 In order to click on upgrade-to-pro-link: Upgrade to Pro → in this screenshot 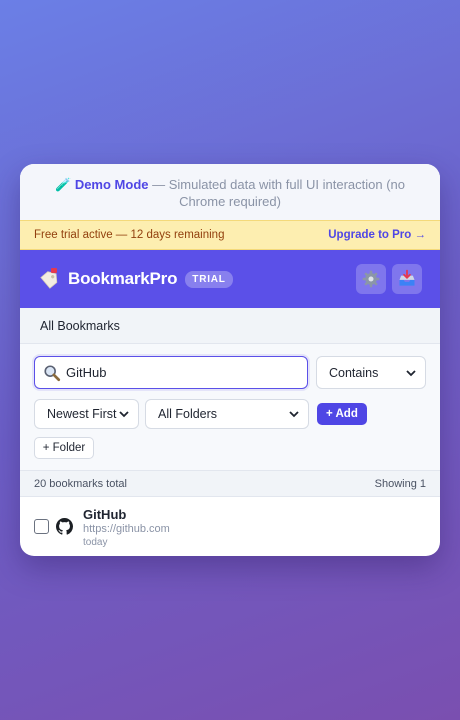, I will do `click(377, 235)`.